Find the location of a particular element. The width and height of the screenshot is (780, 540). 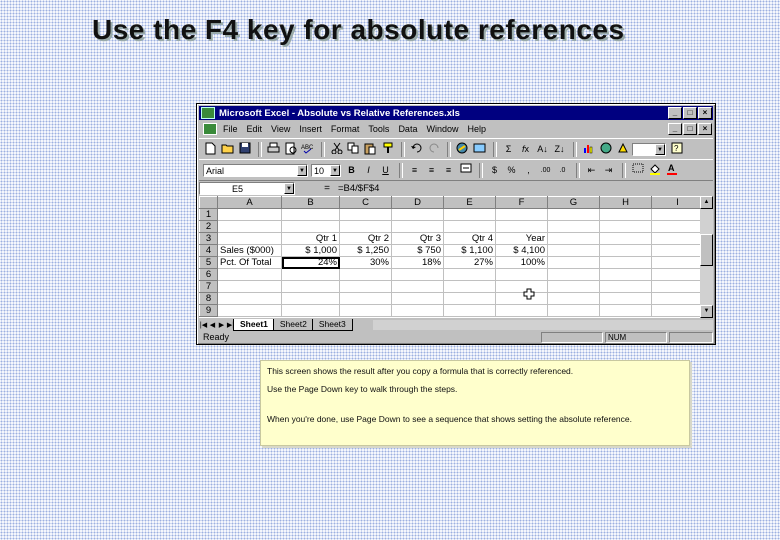

cell: 100% is located at coordinates (521, 262).